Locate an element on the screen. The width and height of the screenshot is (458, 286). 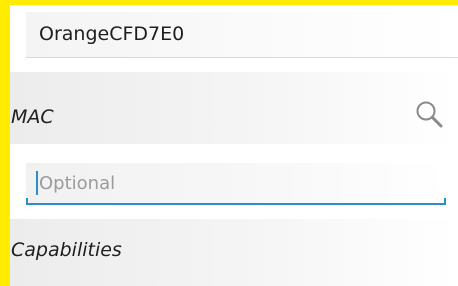
mac-input-container is located at coordinates (236, 184).